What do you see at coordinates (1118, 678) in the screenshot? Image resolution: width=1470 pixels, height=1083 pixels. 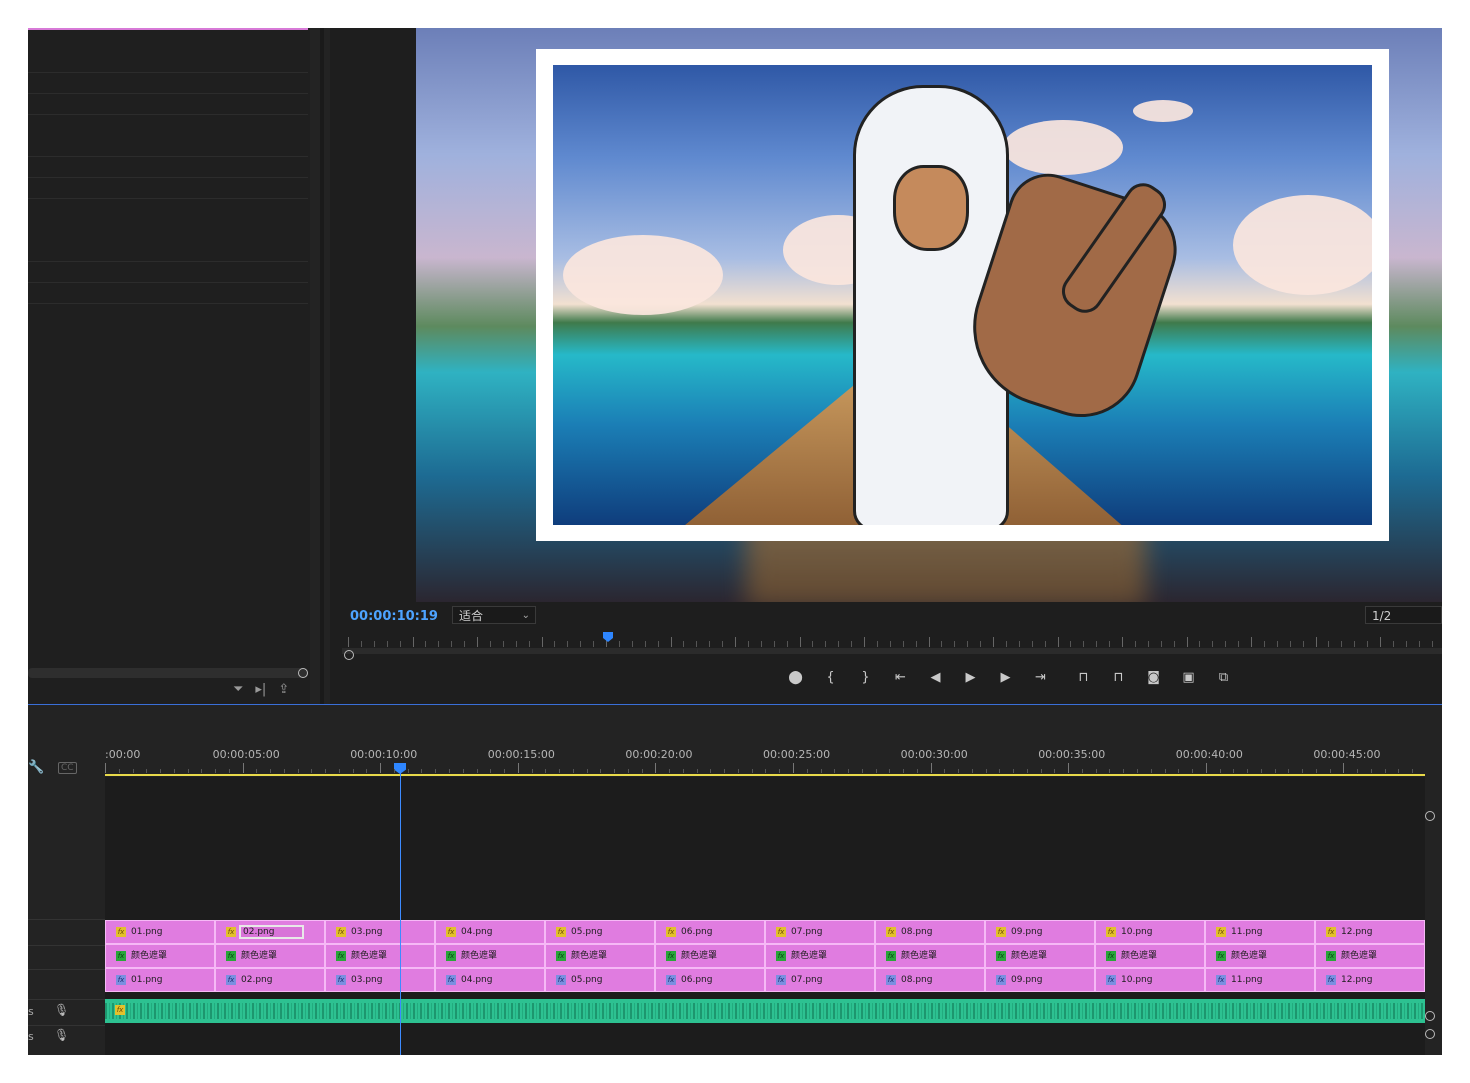 I see `extract-icon: ⊓` at bounding box center [1118, 678].